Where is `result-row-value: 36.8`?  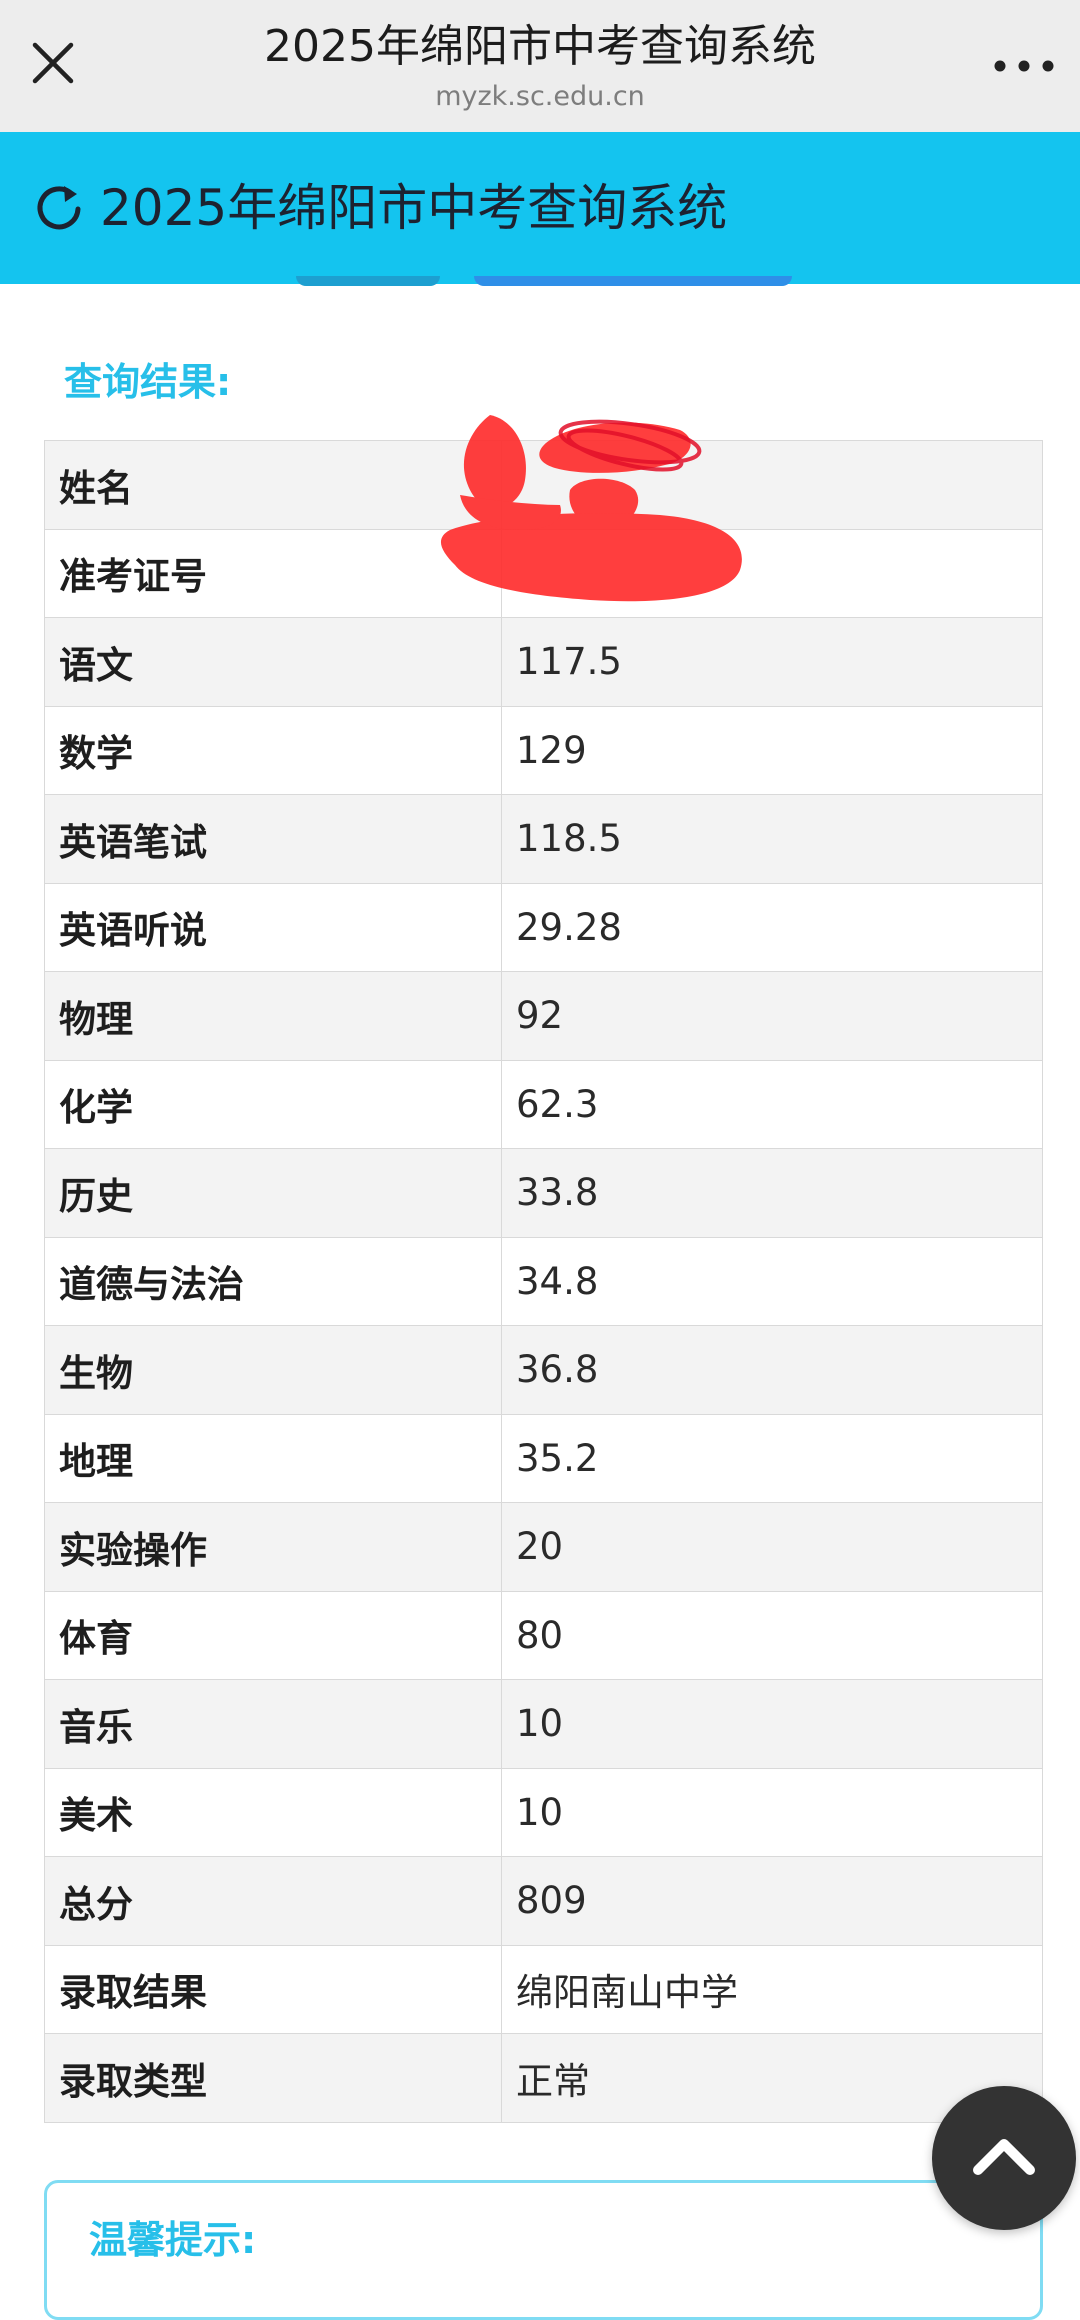
result-row-value: 36.8 is located at coordinates (772, 1370).